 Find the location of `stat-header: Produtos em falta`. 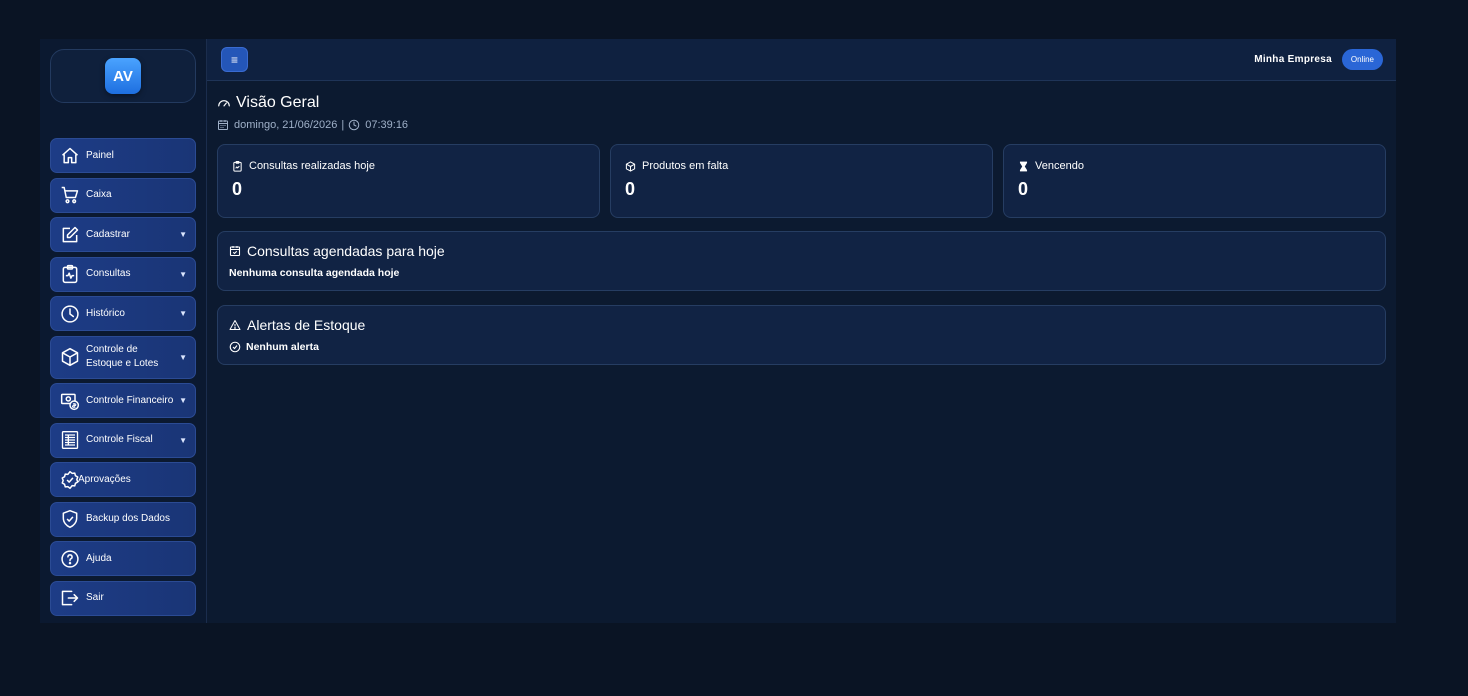

stat-header: Produtos em falta is located at coordinates (808, 166).